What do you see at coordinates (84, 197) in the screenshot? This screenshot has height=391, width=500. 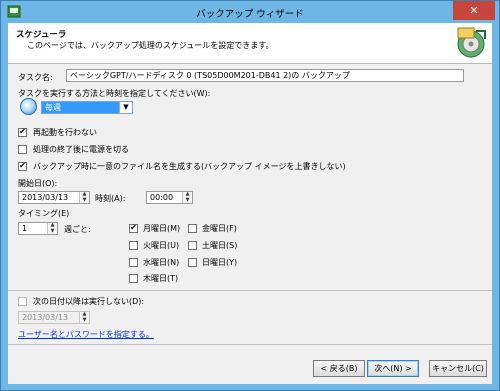 I see `start-date-spinner: ▲ ▼` at bounding box center [84, 197].